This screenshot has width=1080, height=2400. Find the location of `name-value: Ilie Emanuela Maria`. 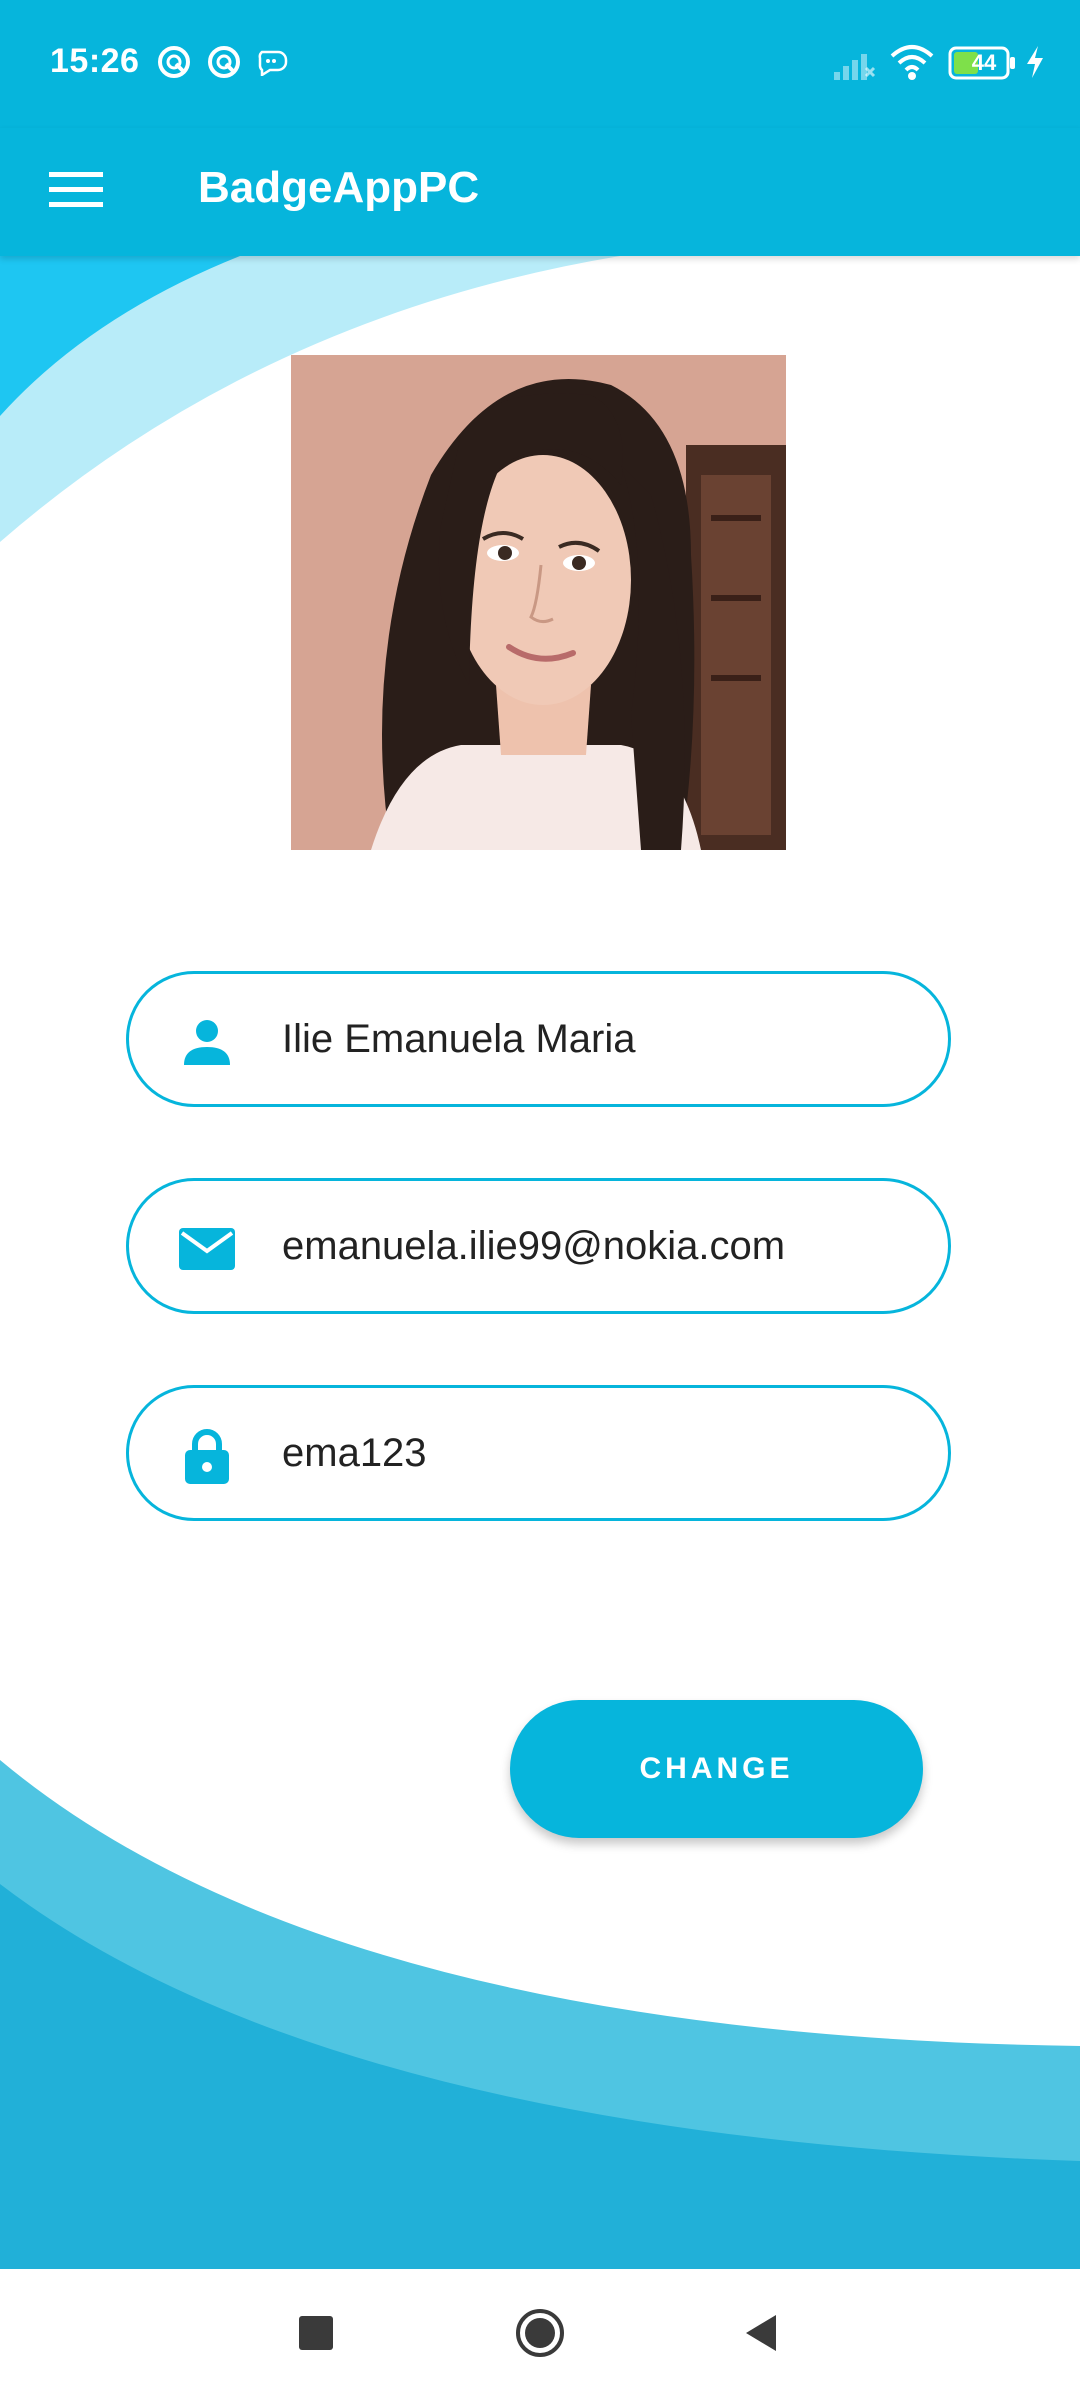

name-value: Ilie Emanuela Maria is located at coordinates (459, 1039).